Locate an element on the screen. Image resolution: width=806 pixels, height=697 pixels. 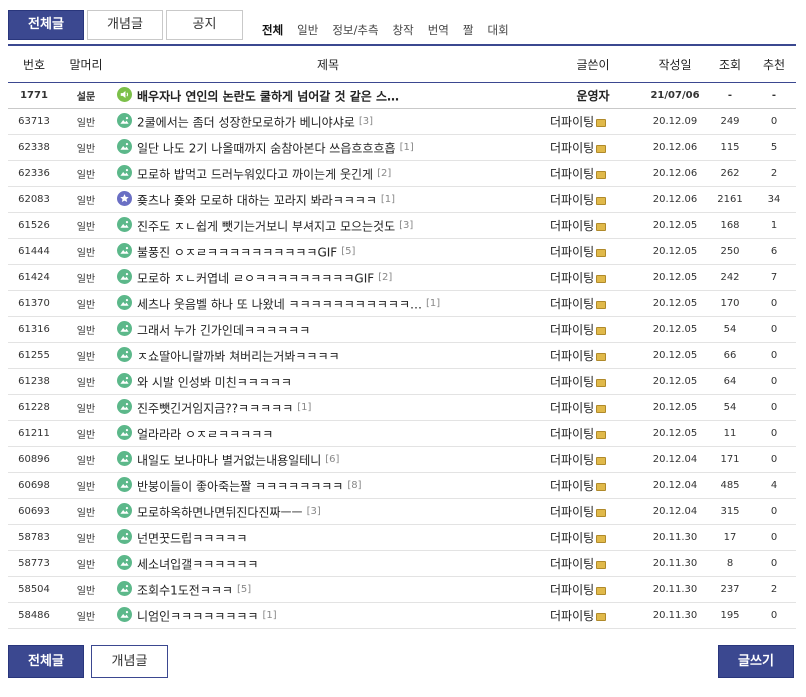
post-title: 세소녀입갤ㅋㅋㅋㅋㅋㅋ is located at coordinates (197, 564).